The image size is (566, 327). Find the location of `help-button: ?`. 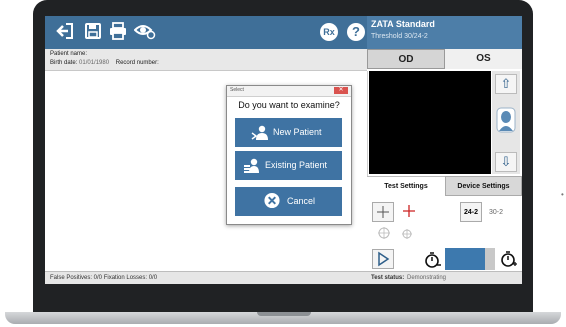

help-button: ? is located at coordinates (356, 32).